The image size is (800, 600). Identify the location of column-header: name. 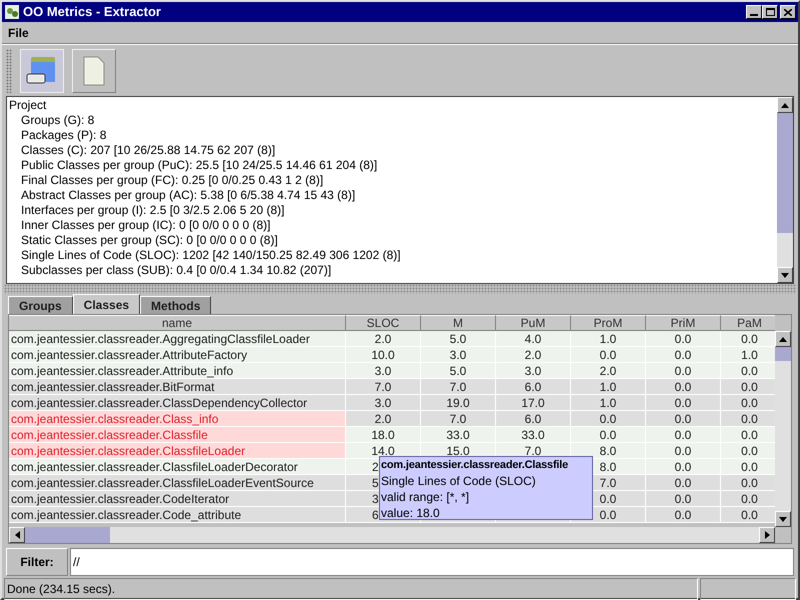
(177, 323).